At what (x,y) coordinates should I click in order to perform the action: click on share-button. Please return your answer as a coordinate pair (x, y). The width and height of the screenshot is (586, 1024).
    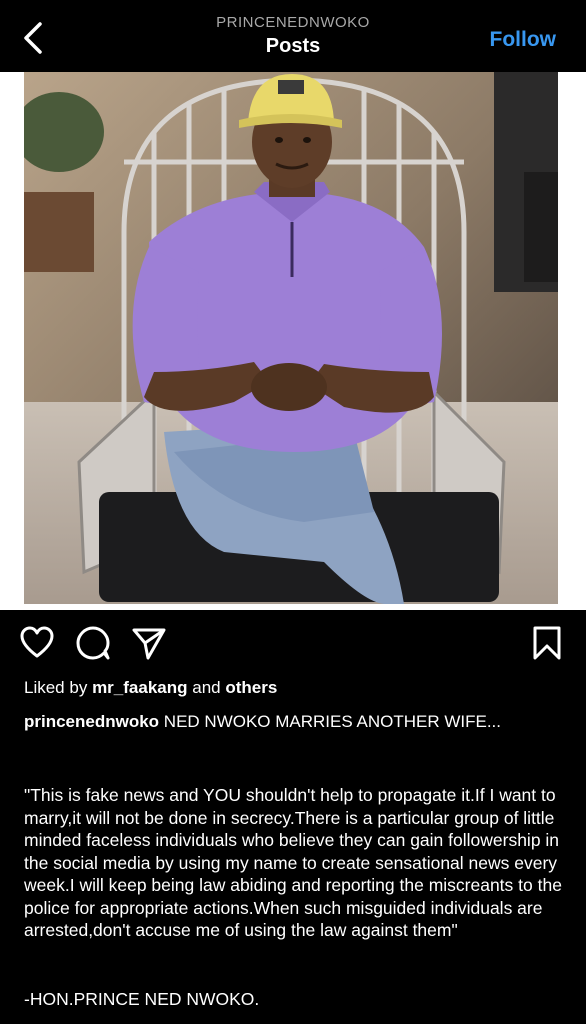
    Looking at the image, I should click on (149, 643).